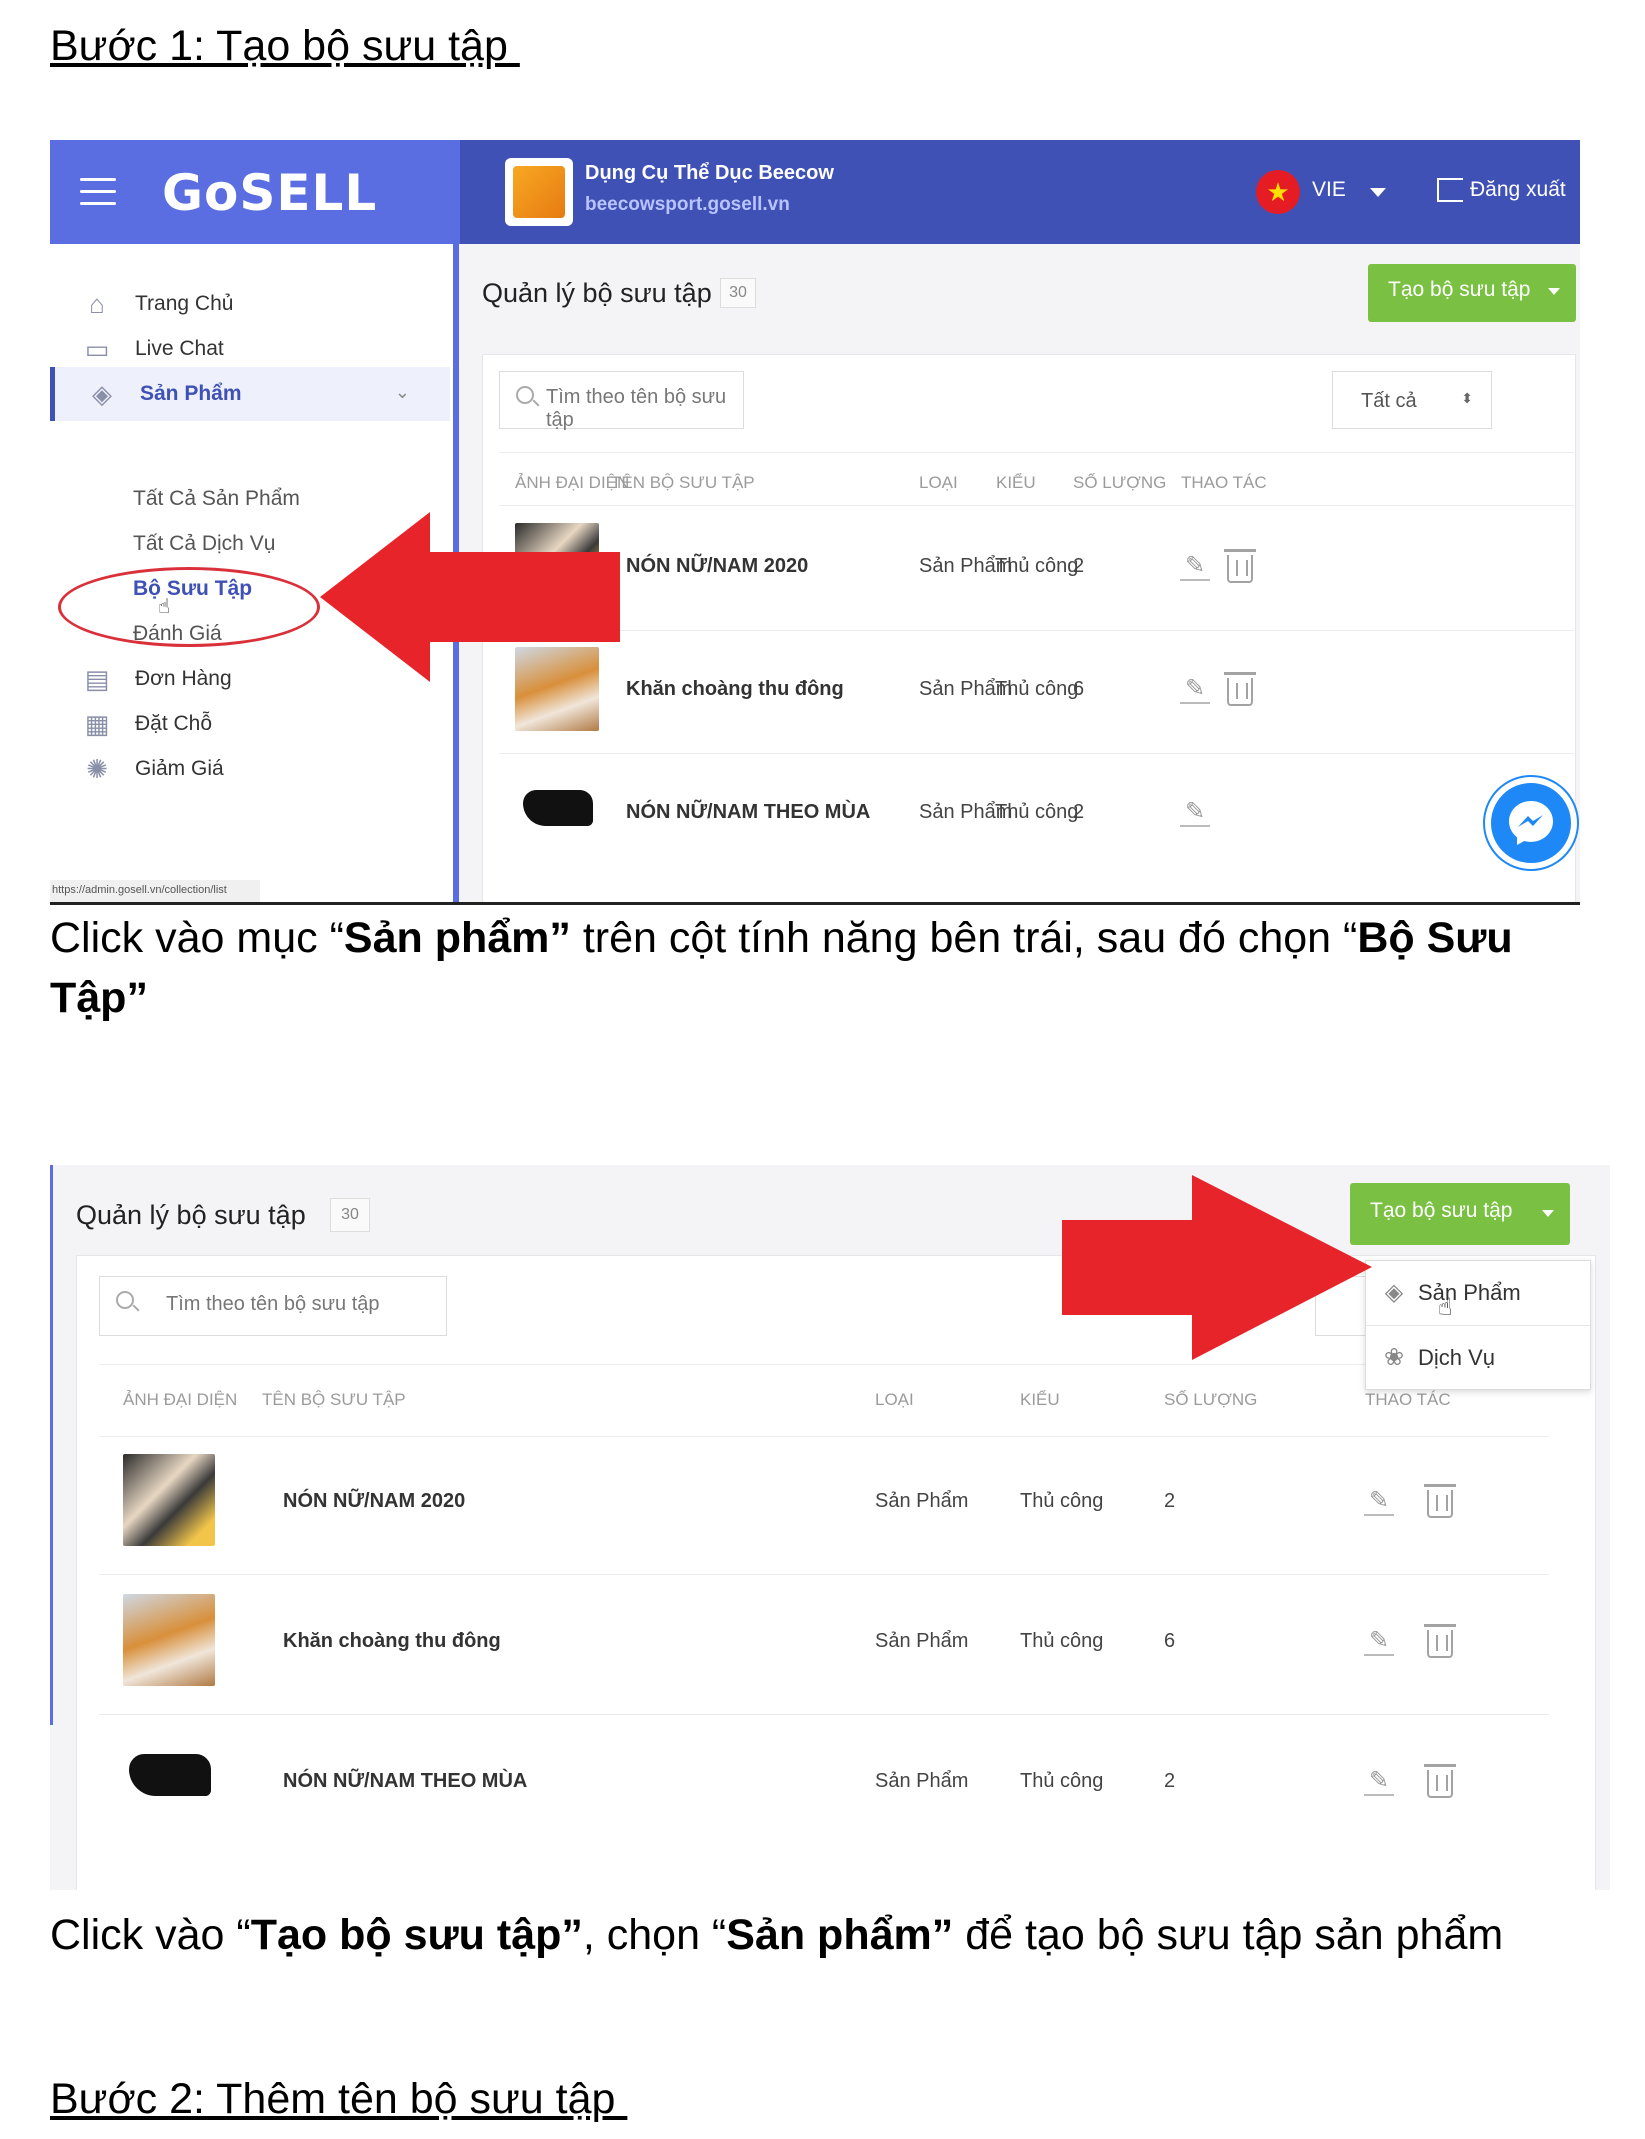  Describe the element at coordinates (97, 304) in the screenshot. I see `home-icon: ⌂` at that location.